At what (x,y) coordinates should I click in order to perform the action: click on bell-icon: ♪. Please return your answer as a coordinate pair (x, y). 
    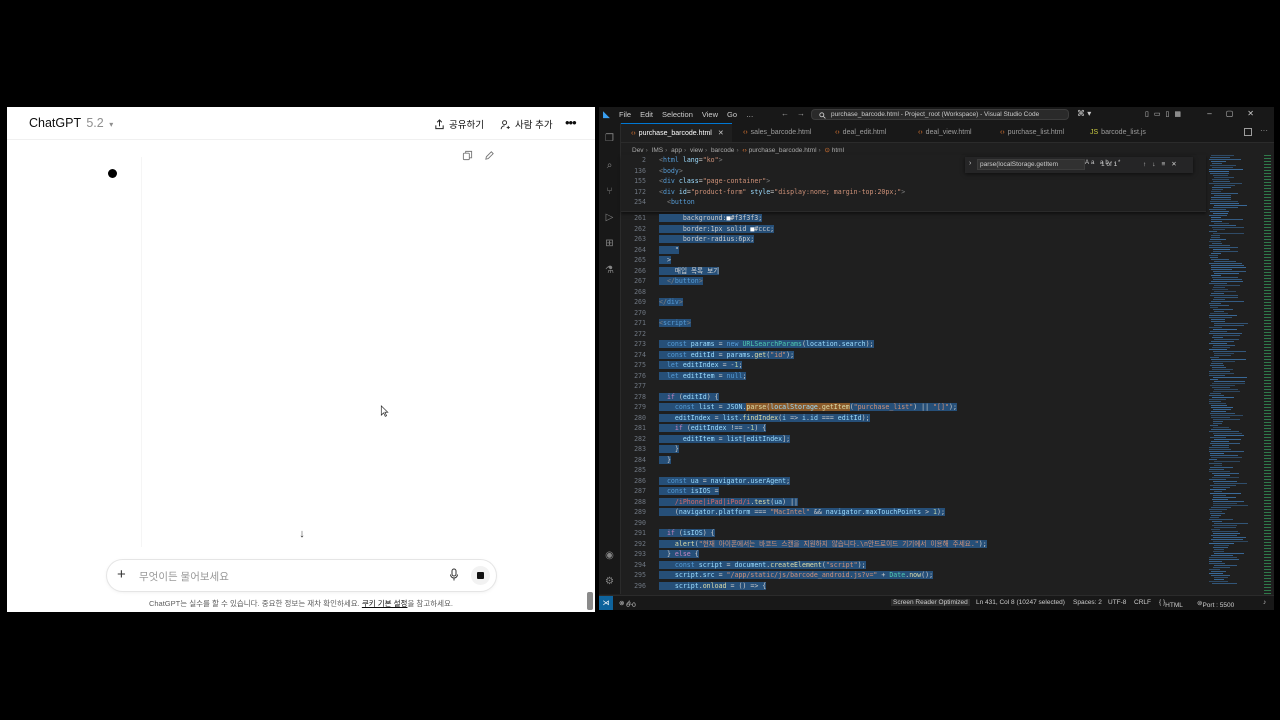
    Looking at the image, I should click on (1264, 602).